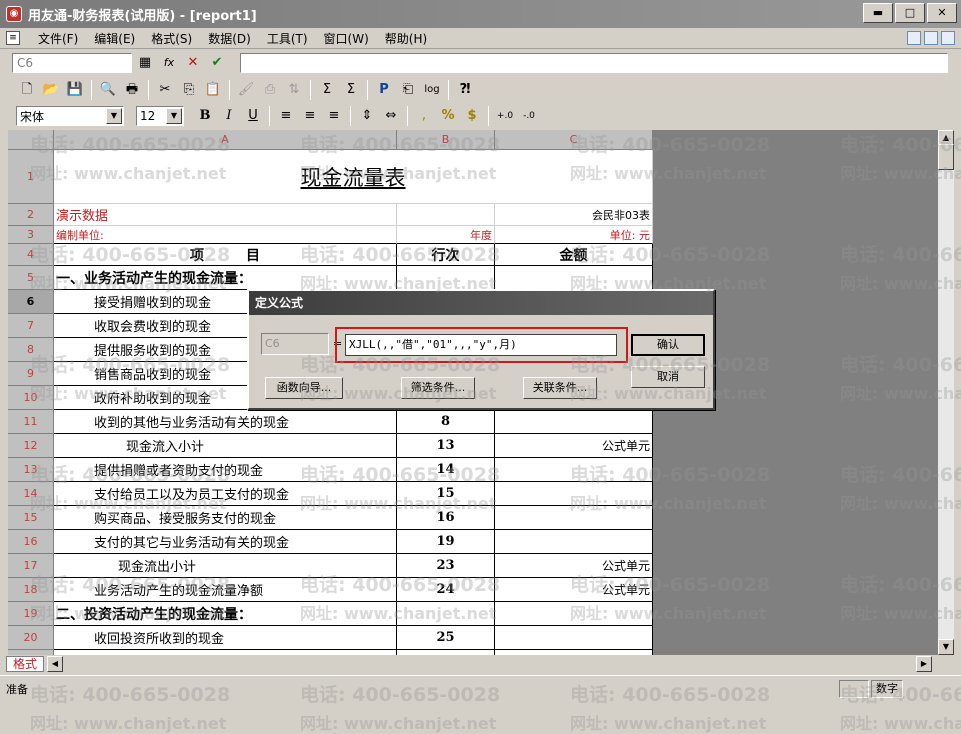 Image resolution: width=961 pixels, height=734 pixels. What do you see at coordinates (529, 116) in the screenshot?
I see `decrease-decimal-icon: -.0` at bounding box center [529, 116].